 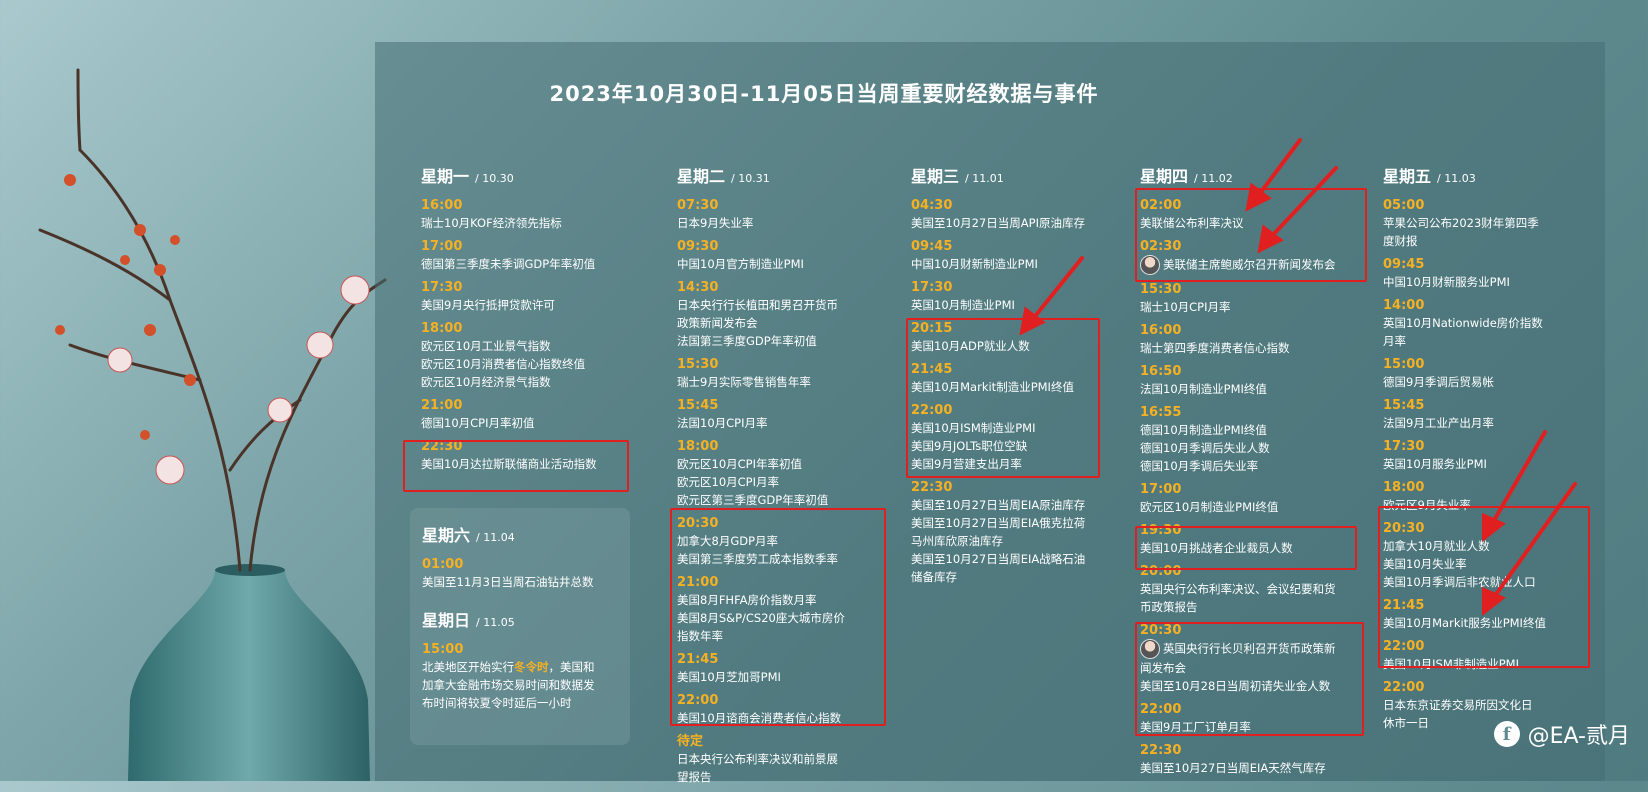 I want to click on watermark: f @EA-贰月, so click(x=1561, y=734).